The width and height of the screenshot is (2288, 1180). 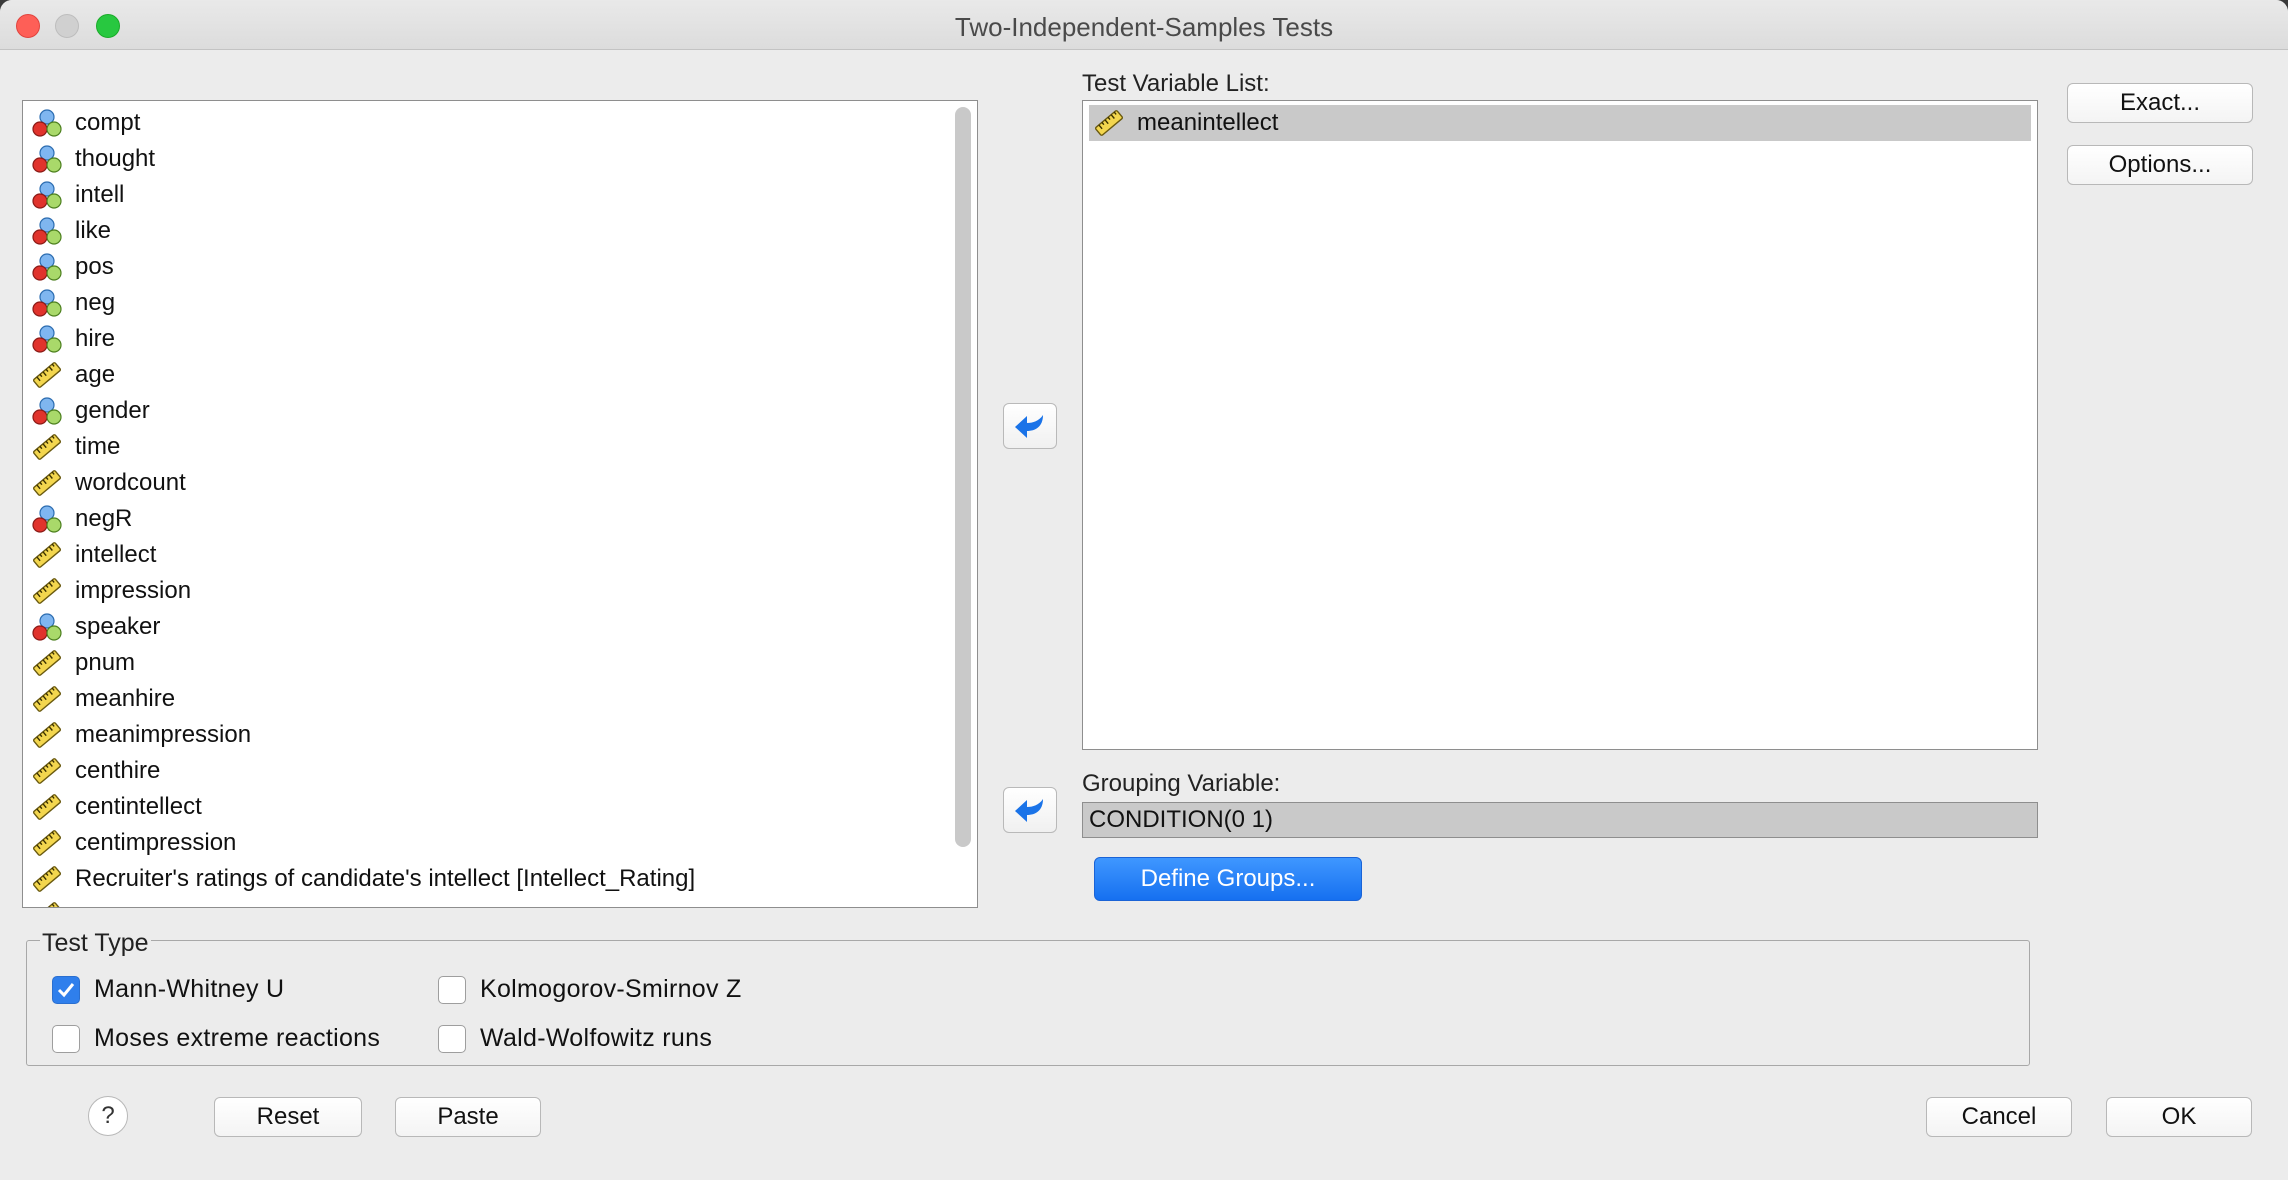 What do you see at coordinates (1181, 783) in the screenshot?
I see `grouping-variable-label: Grouping Variable:` at bounding box center [1181, 783].